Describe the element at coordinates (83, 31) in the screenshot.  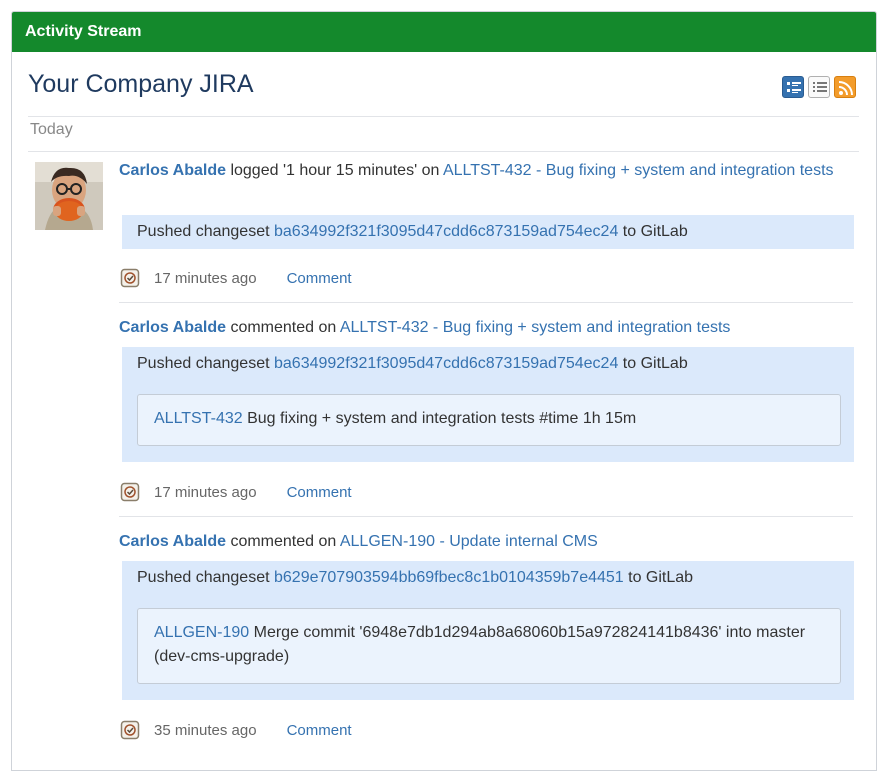
I see `gadget-title: Activity Stream` at that location.